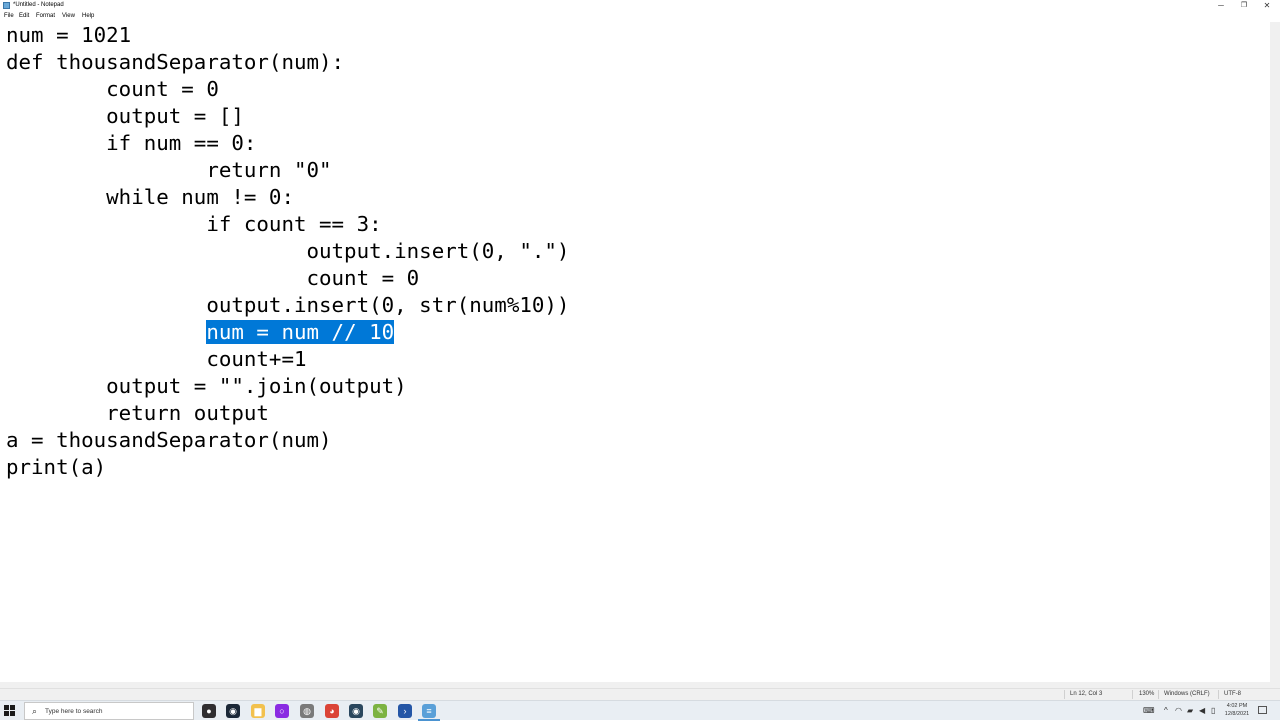 The image size is (1280, 721). Describe the element at coordinates (307, 711) in the screenshot. I see `gamepad-icon: ◍` at that location.